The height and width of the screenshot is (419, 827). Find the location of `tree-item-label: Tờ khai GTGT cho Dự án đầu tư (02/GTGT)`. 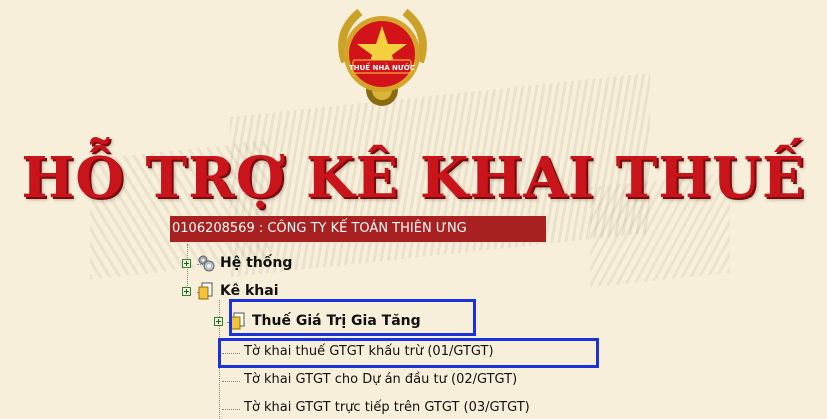

tree-item-label: Tờ khai GTGT cho Dự án đầu tư (02/GTGT) is located at coordinates (381, 379).